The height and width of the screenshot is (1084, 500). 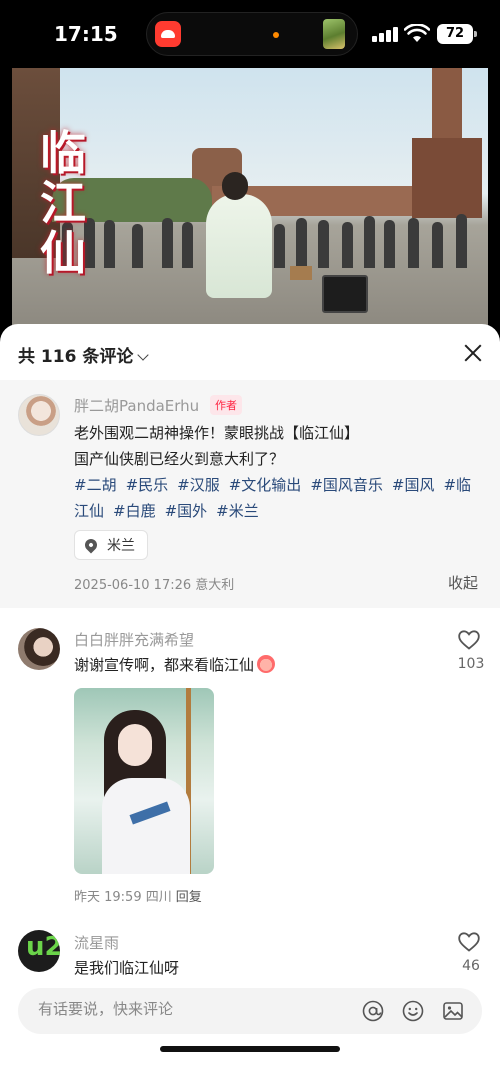 What do you see at coordinates (471, 966) in the screenshot?
I see `like-count: 46` at bounding box center [471, 966].